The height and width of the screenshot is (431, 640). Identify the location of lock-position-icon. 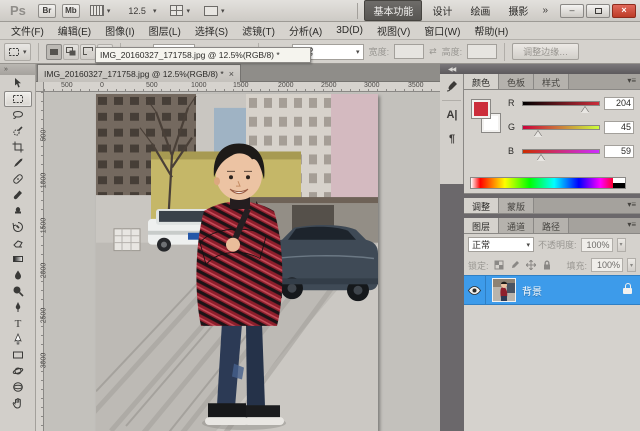
(531, 265).